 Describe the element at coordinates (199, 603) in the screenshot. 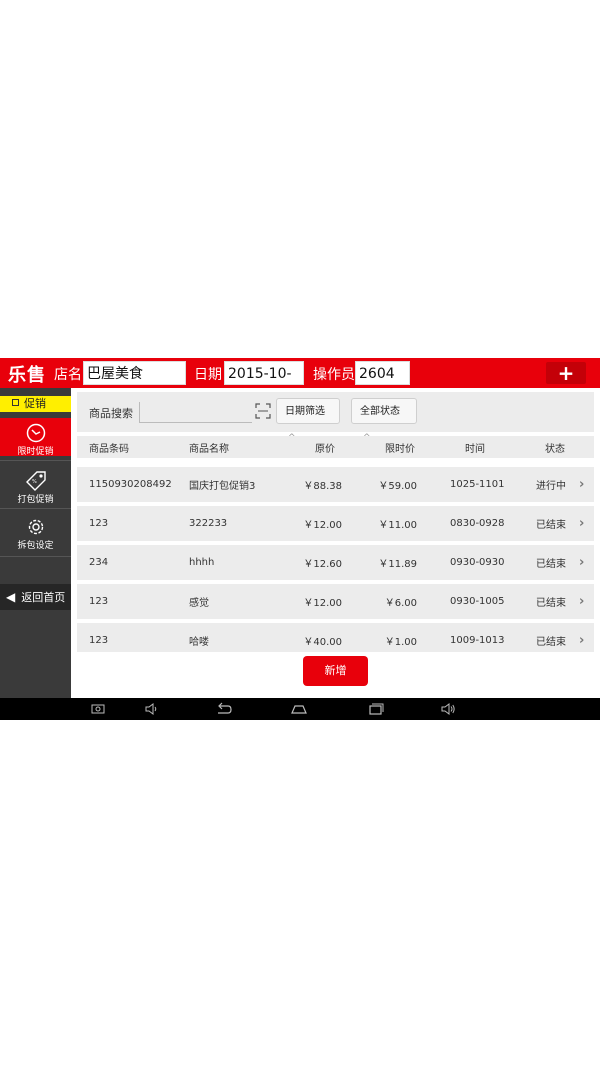

I see `name-cell: 感觉` at that location.